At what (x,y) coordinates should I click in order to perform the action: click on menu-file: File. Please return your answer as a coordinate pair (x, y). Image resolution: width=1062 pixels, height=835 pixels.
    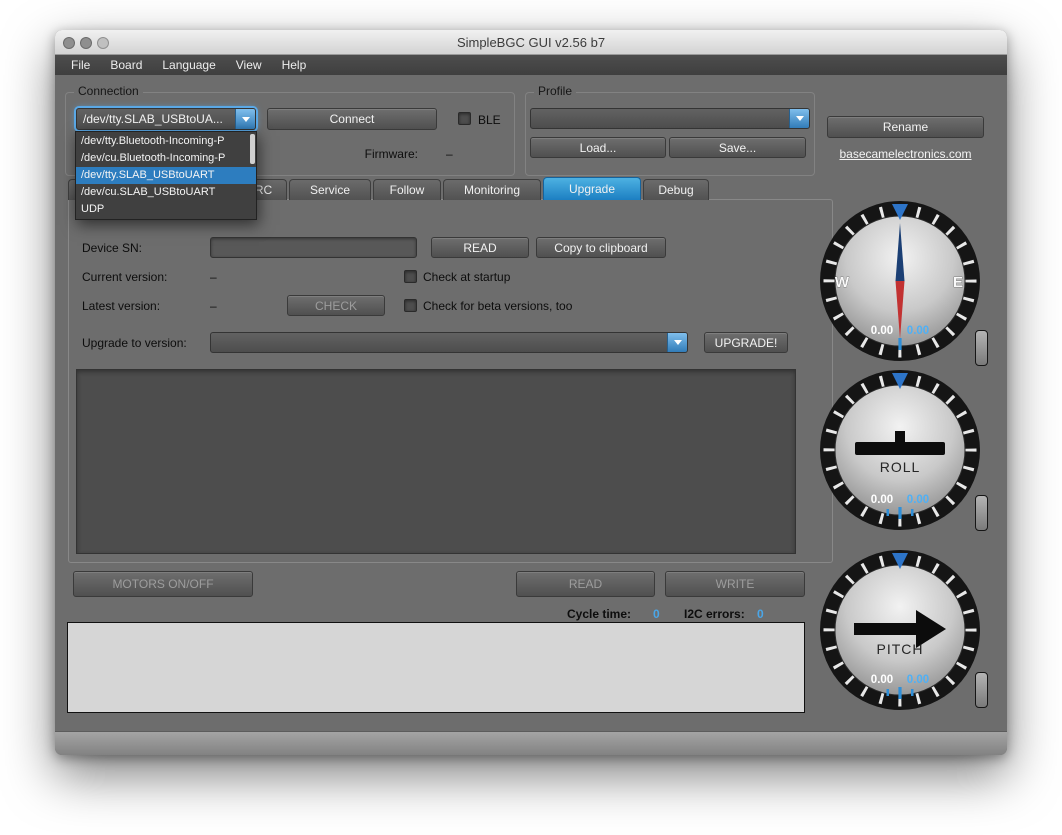
    Looking at the image, I should click on (80, 65).